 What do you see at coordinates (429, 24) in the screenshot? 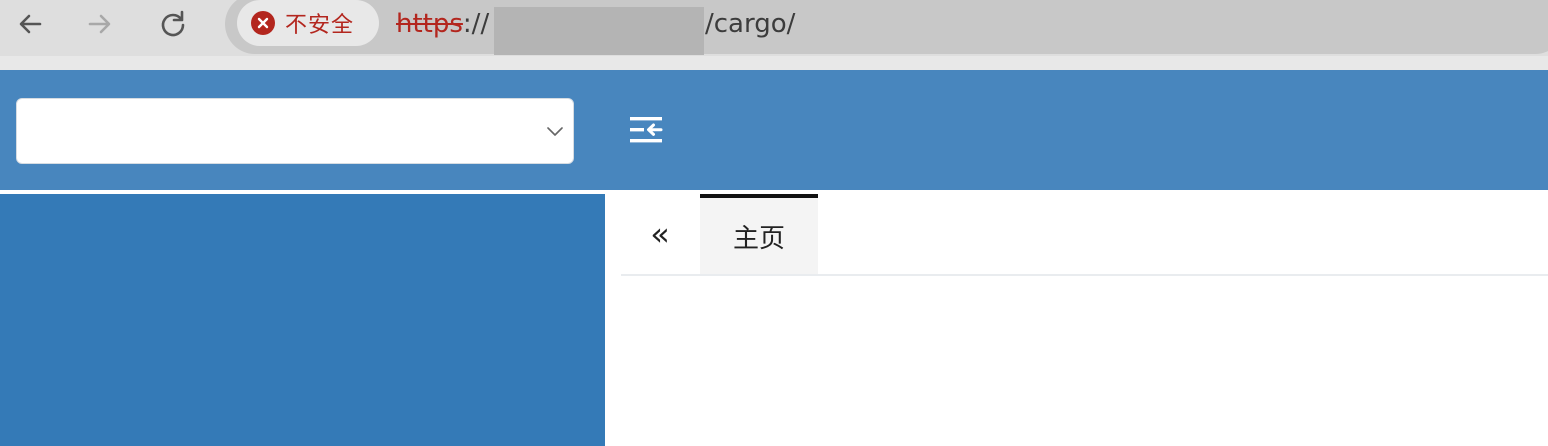
I see `url-scheme: https` at bounding box center [429, 24].